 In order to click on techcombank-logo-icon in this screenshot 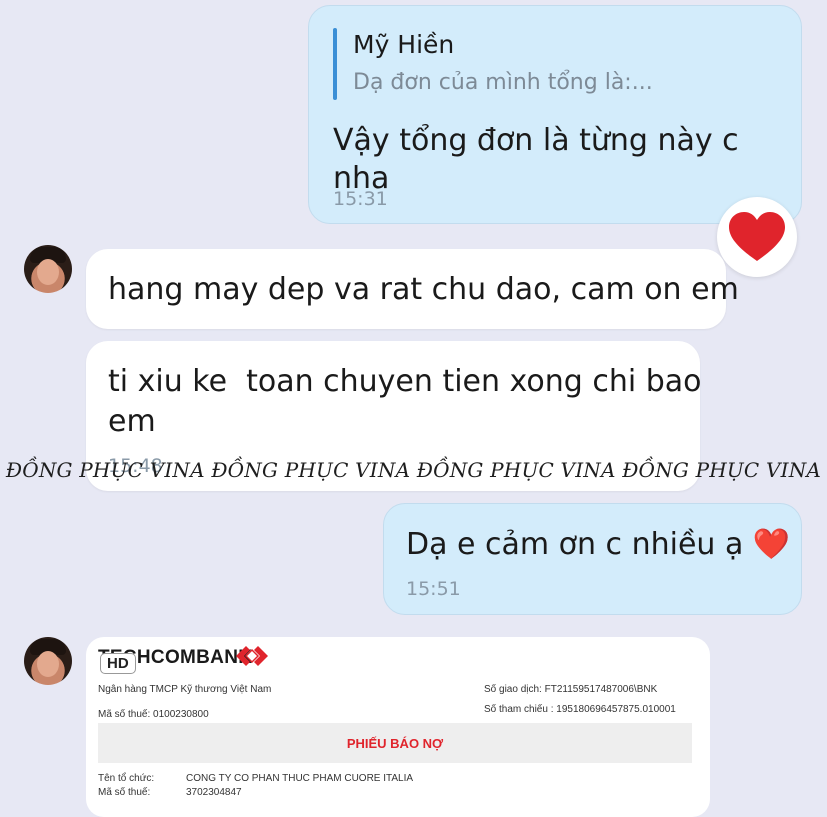, I will do `click(252, 656)`.